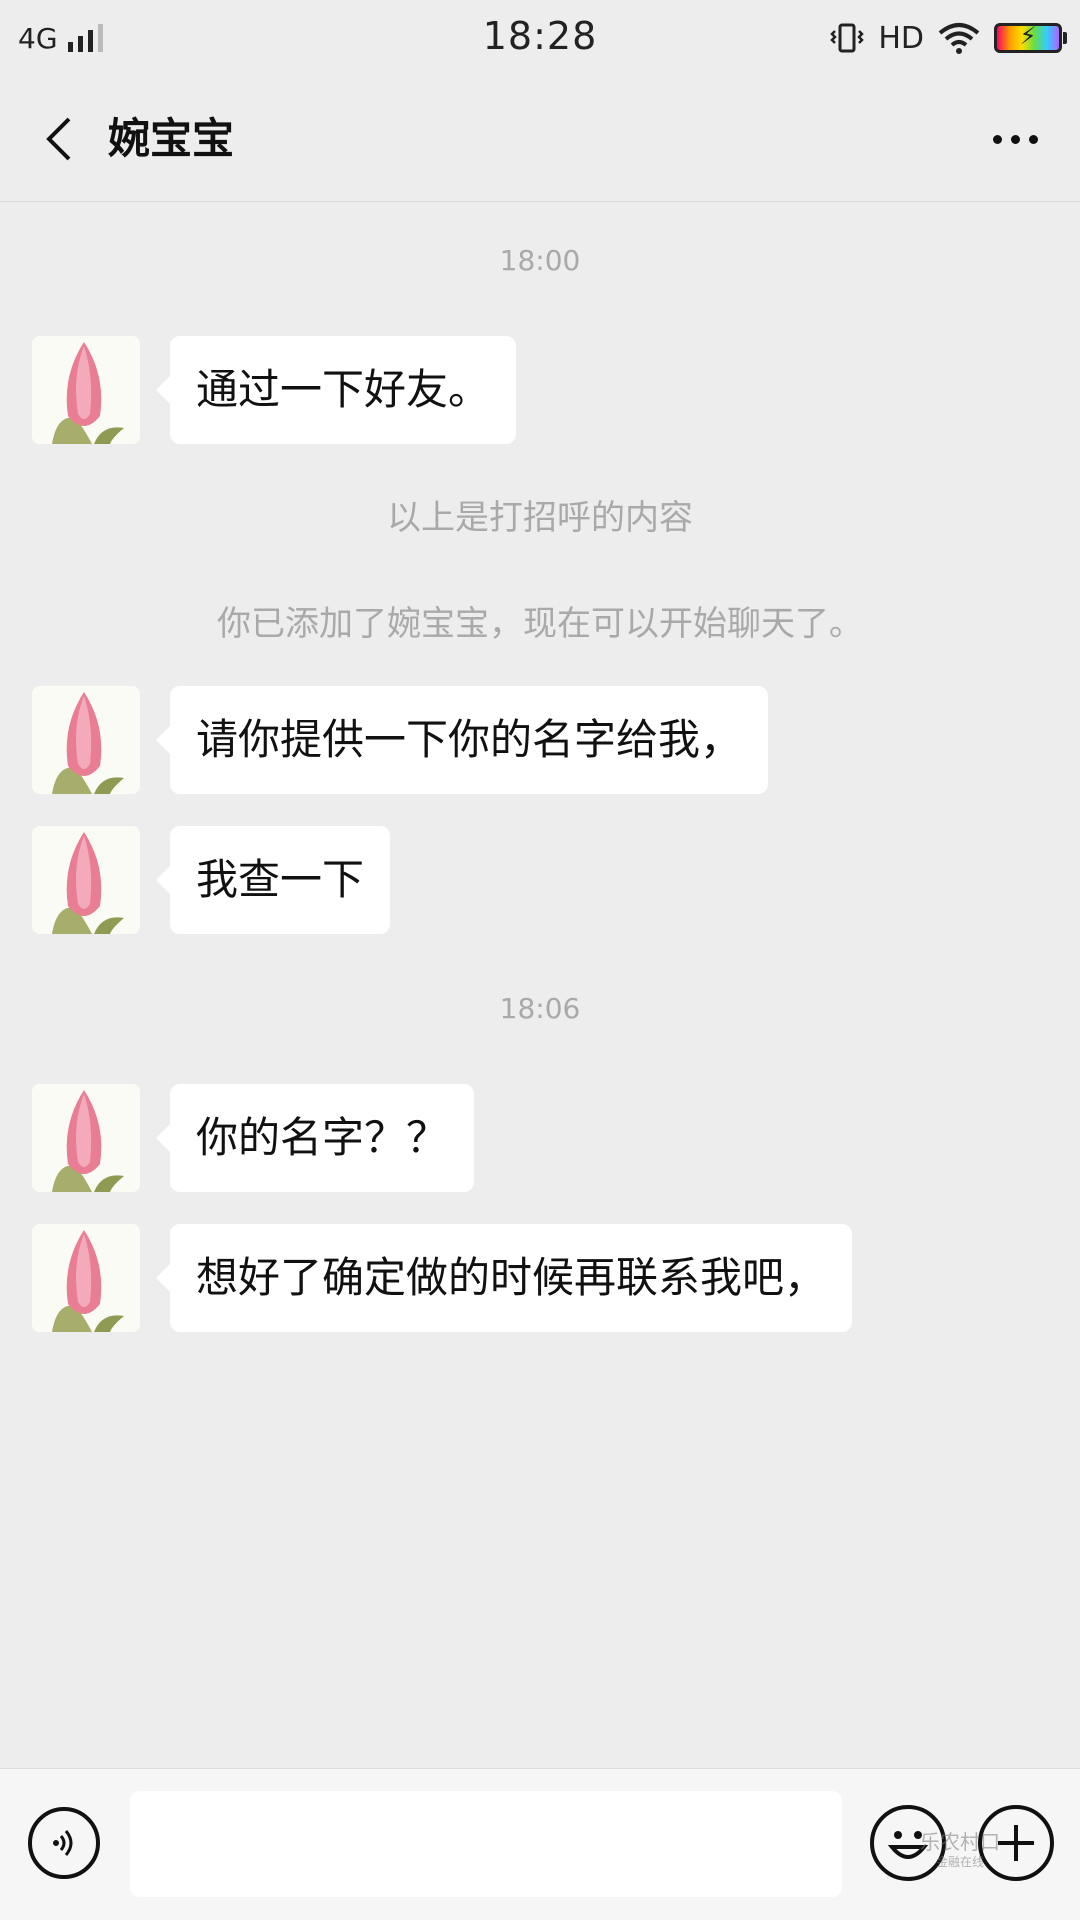 This screenshot has width=1080, height=1920. I want to click on timestamp: 18:06, so click(540, 1008).